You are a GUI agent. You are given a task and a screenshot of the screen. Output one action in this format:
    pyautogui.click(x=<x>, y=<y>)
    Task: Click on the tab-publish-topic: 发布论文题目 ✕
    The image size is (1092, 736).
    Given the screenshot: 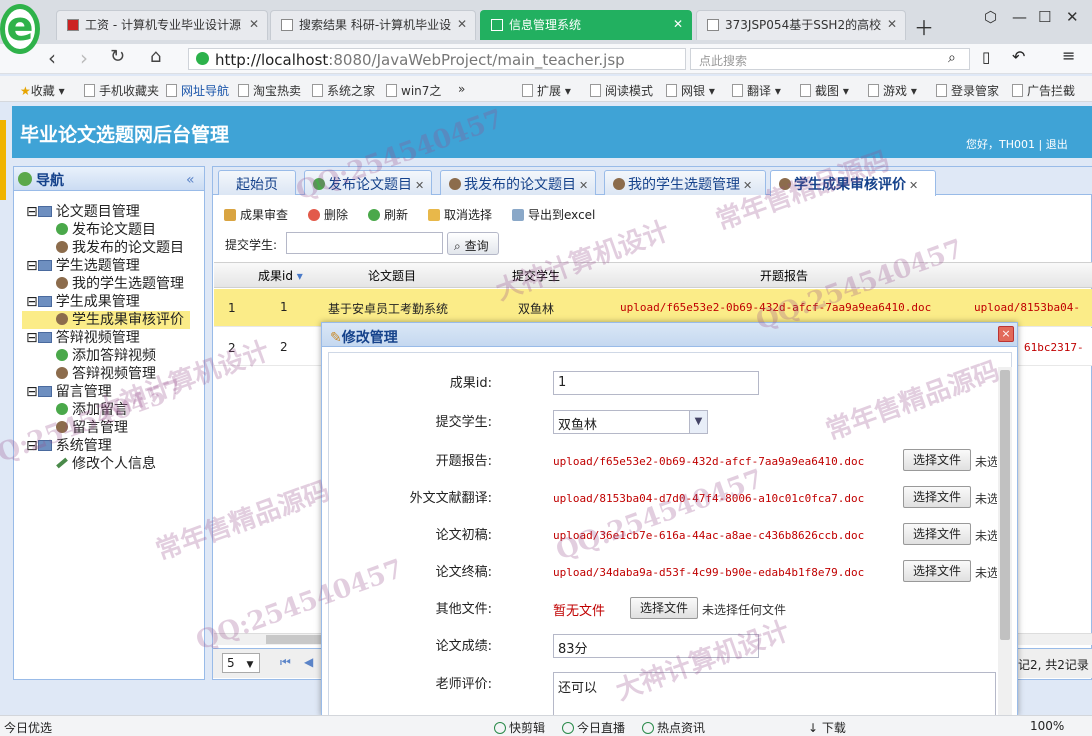 What is the action you would take?
    pyautogui.click(x=368, y=182)
    